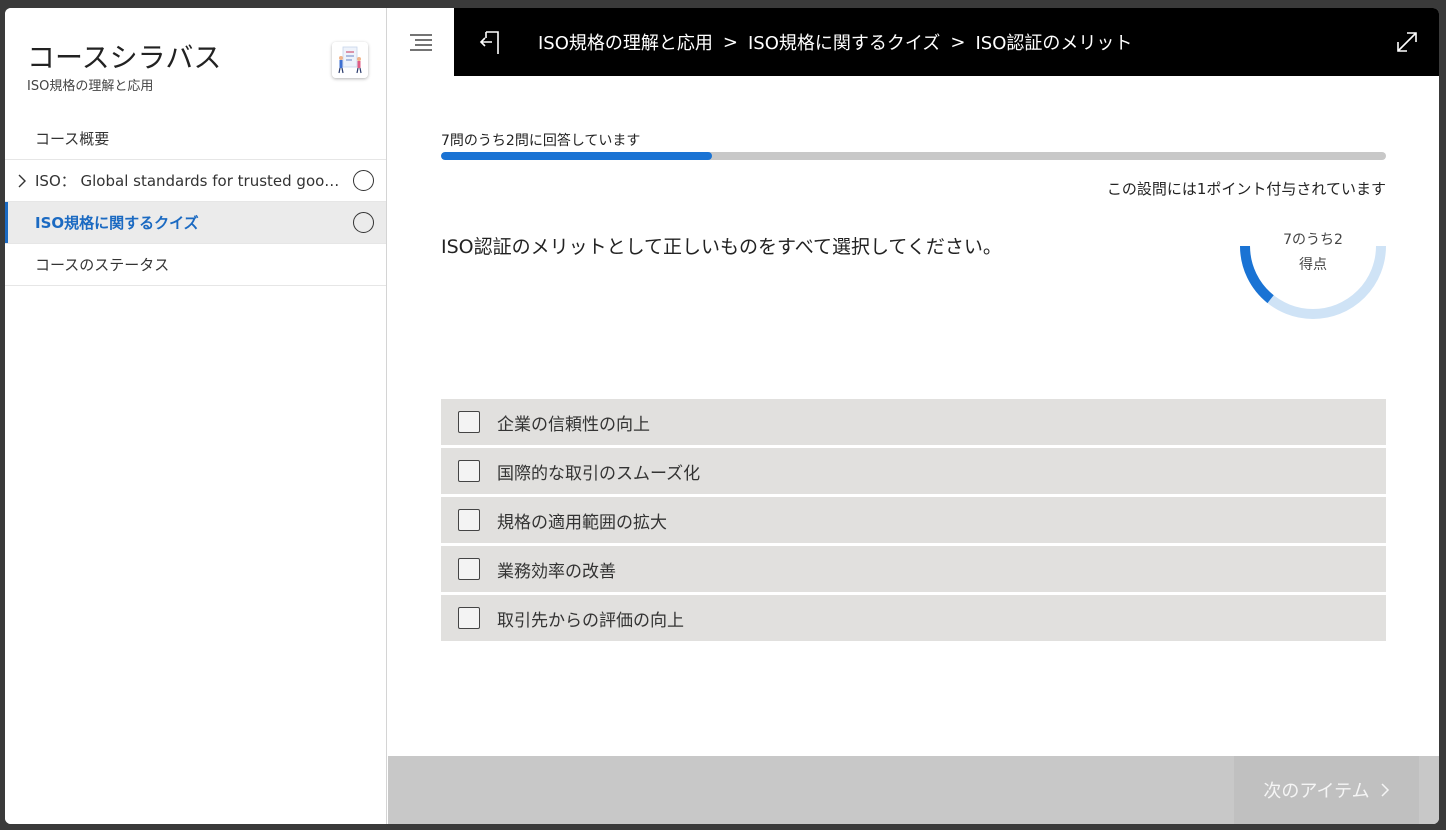 Image resolution: width=1446 pixels, height=830 pixels. Describe the element at coordinates (625, 42) in the screenshot. I see `breadcrumb-item-course: ISO規格の理解と応用` at that location.